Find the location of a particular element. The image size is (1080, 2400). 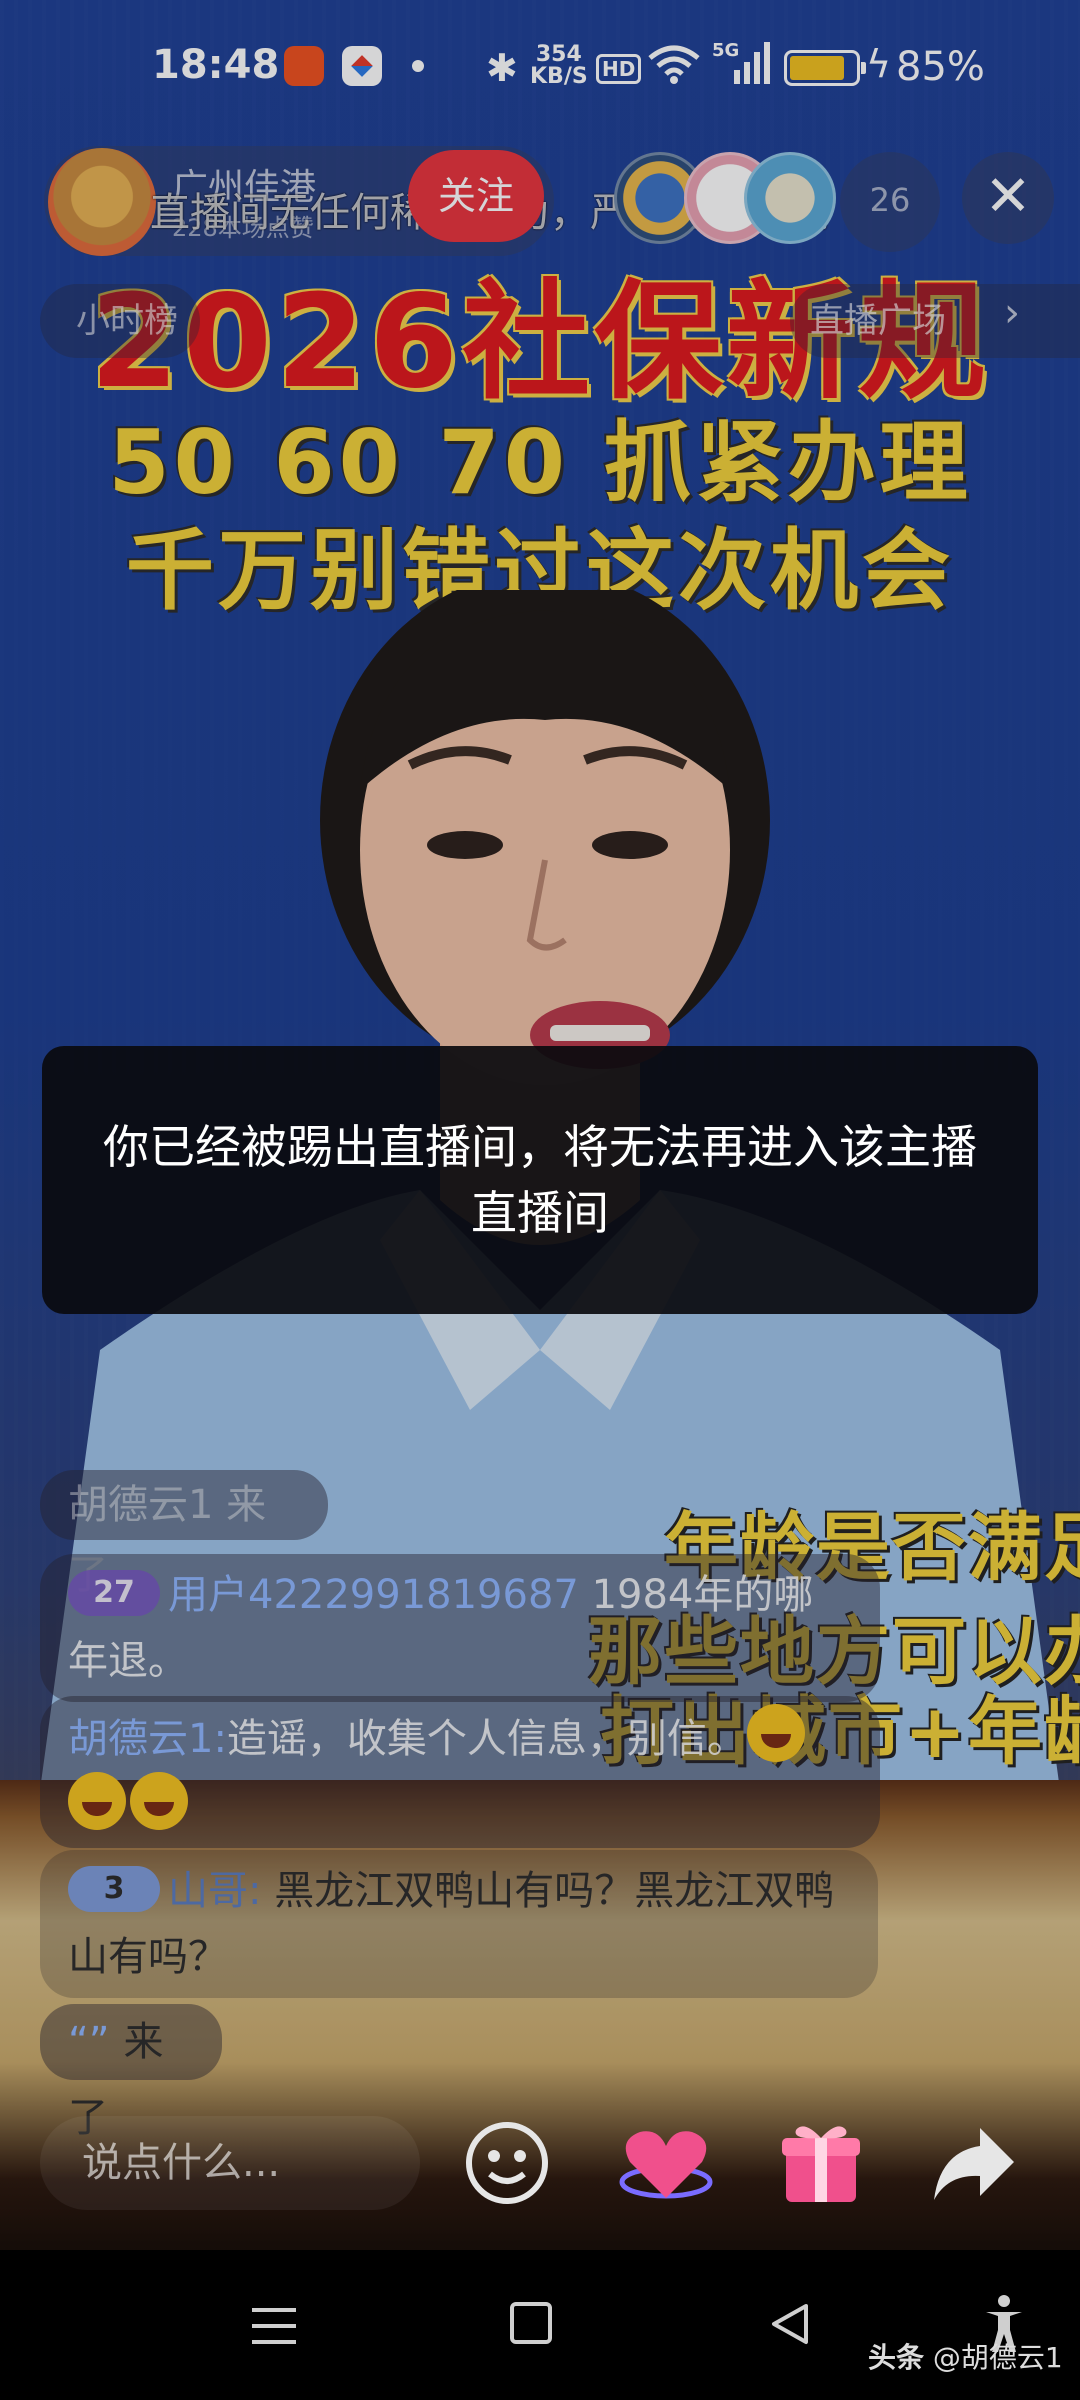

smiley-icon is located at coordinates (507, 2163).